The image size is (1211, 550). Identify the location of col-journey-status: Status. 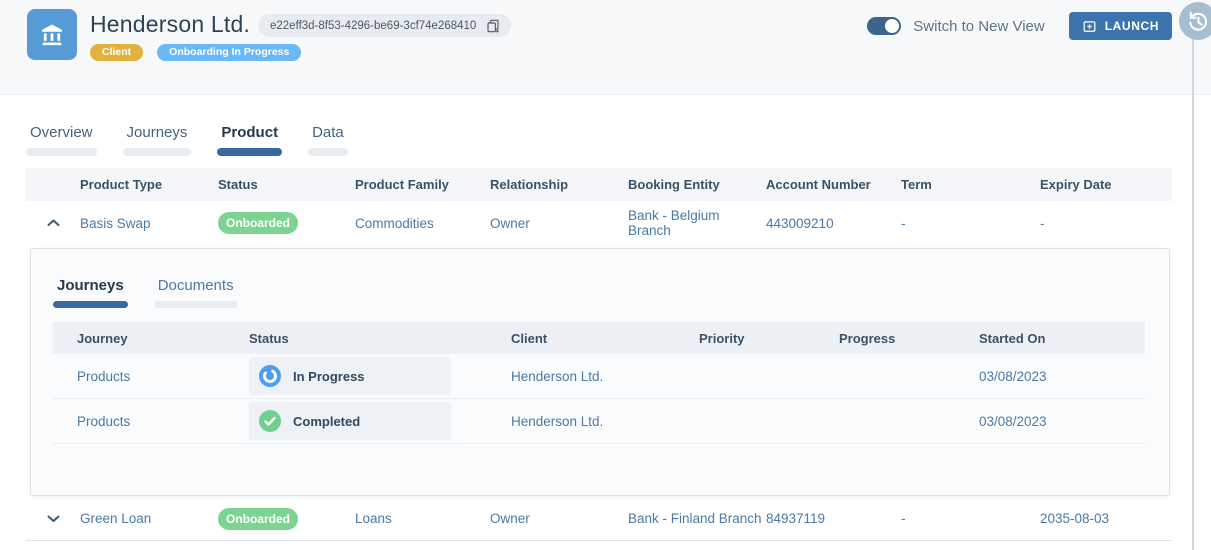
(269, 338).